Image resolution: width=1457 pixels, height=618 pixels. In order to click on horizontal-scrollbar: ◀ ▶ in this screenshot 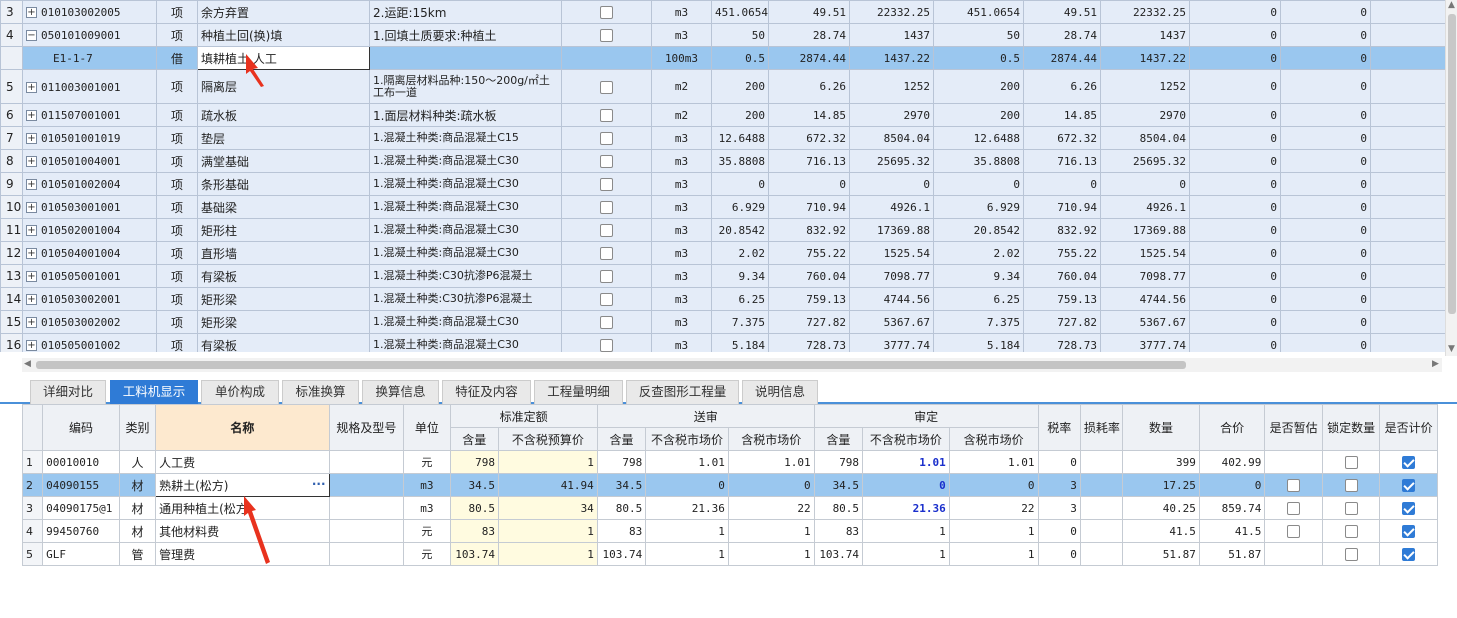, I will do `click(732, 365)`.